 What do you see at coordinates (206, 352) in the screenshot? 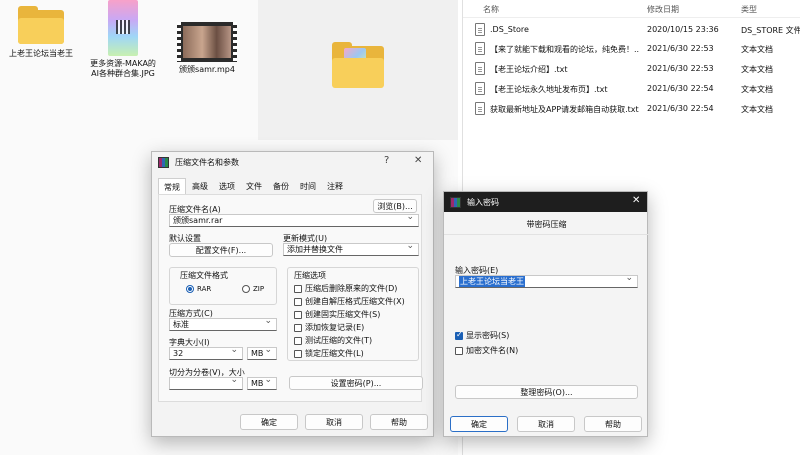
I see `dict-size-select: 32` at bounding box center [206, 352].